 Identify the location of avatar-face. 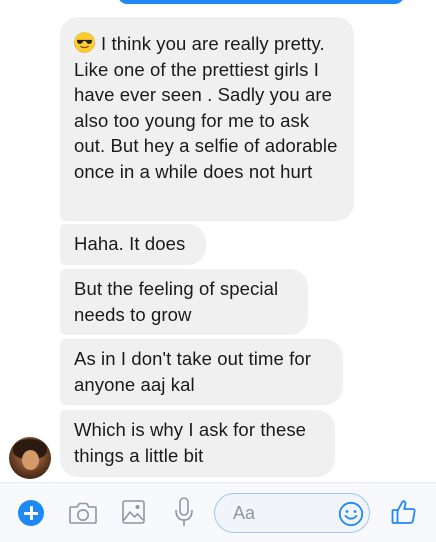
(30, 460).